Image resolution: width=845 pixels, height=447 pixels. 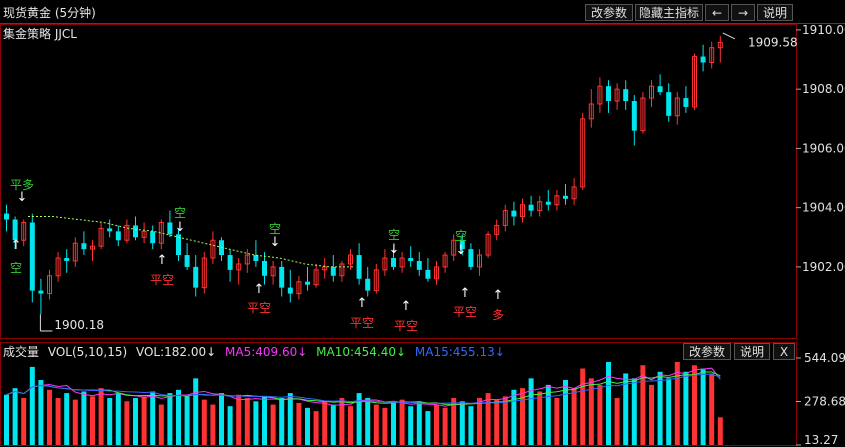 What do you see at coordinates (609, 12) in the screenshot?
I see `modify-params-button: 改参数` at bounding box center [609, 12].